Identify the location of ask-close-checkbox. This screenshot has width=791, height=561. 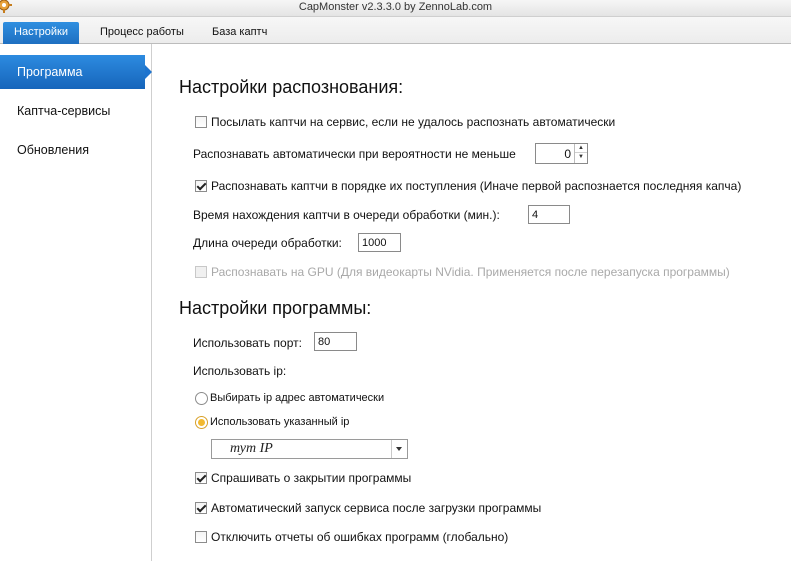
(201, 478).